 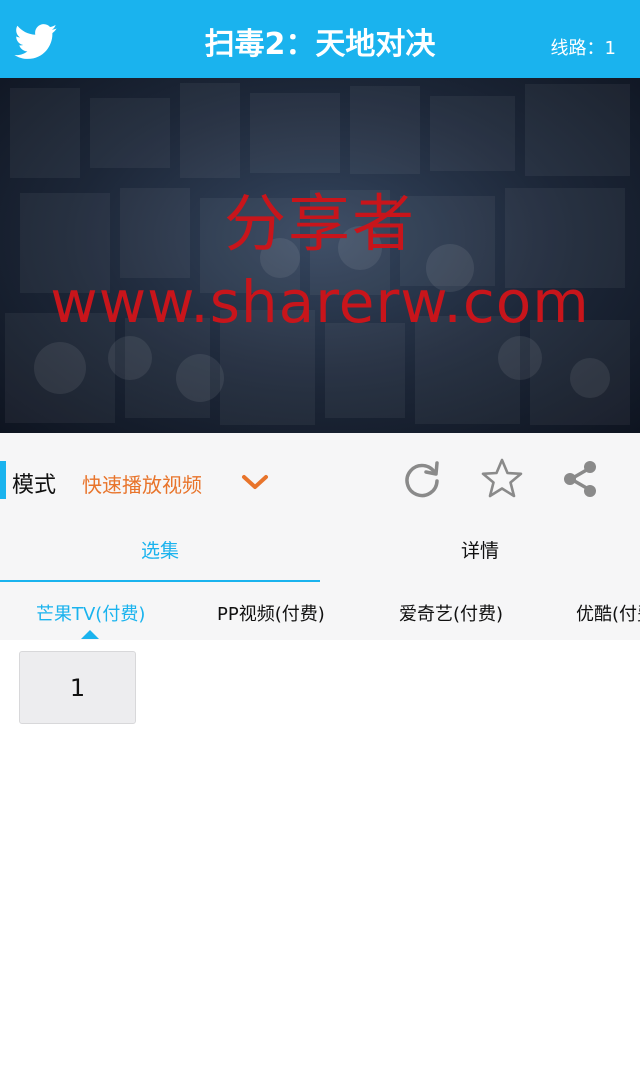 I want to click on tab-details: 详情, so click(x=480, y=556).